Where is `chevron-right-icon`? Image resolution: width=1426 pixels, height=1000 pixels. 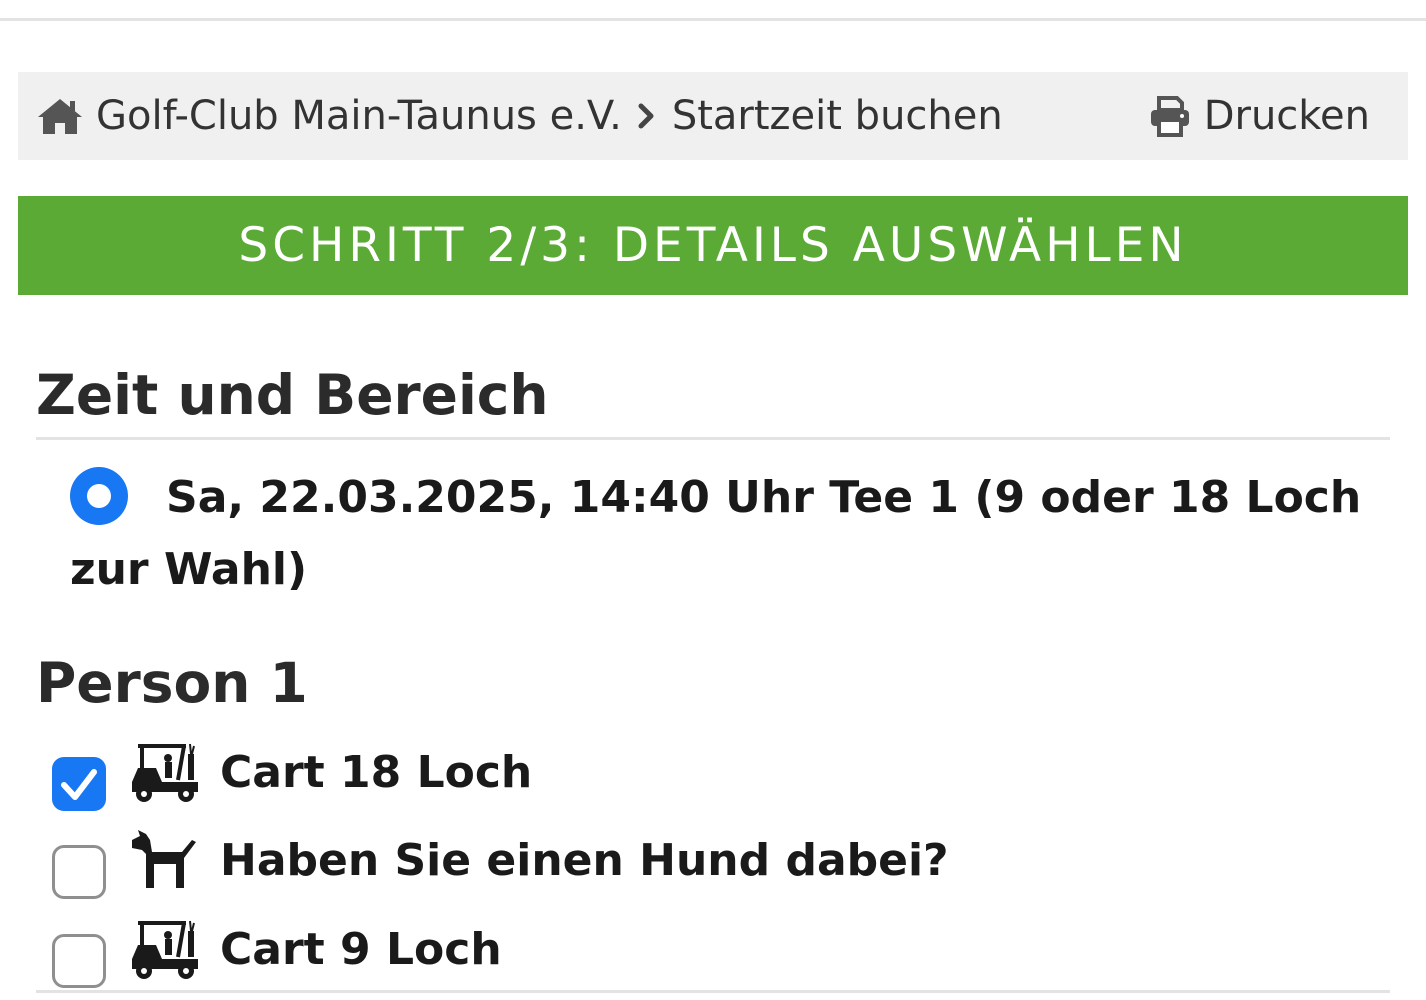 chevron-right-icon is located at coordinates (647, 116).